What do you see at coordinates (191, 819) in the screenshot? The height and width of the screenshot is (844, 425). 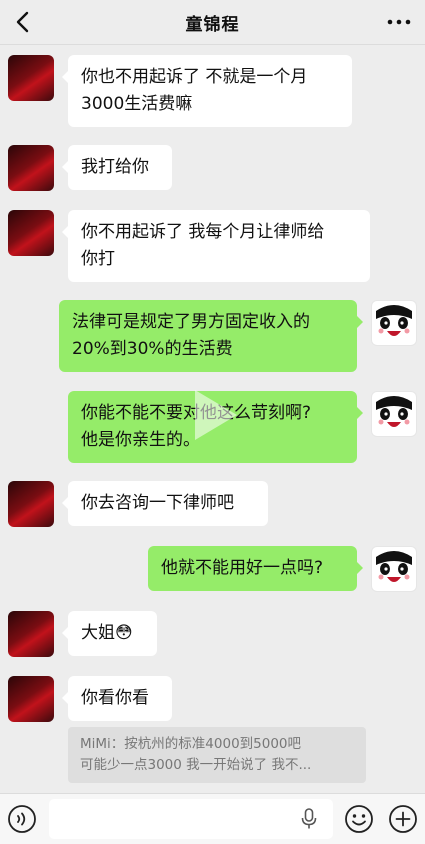 I see `message-input` at bounding box center [191, 819].